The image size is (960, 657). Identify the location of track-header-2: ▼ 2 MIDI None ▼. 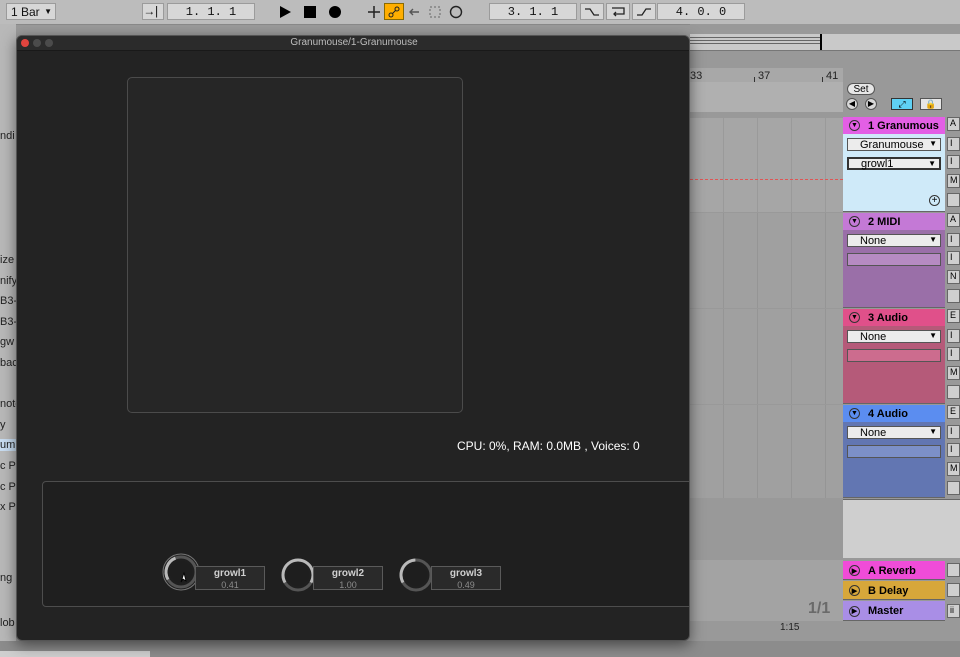
(894, 260).